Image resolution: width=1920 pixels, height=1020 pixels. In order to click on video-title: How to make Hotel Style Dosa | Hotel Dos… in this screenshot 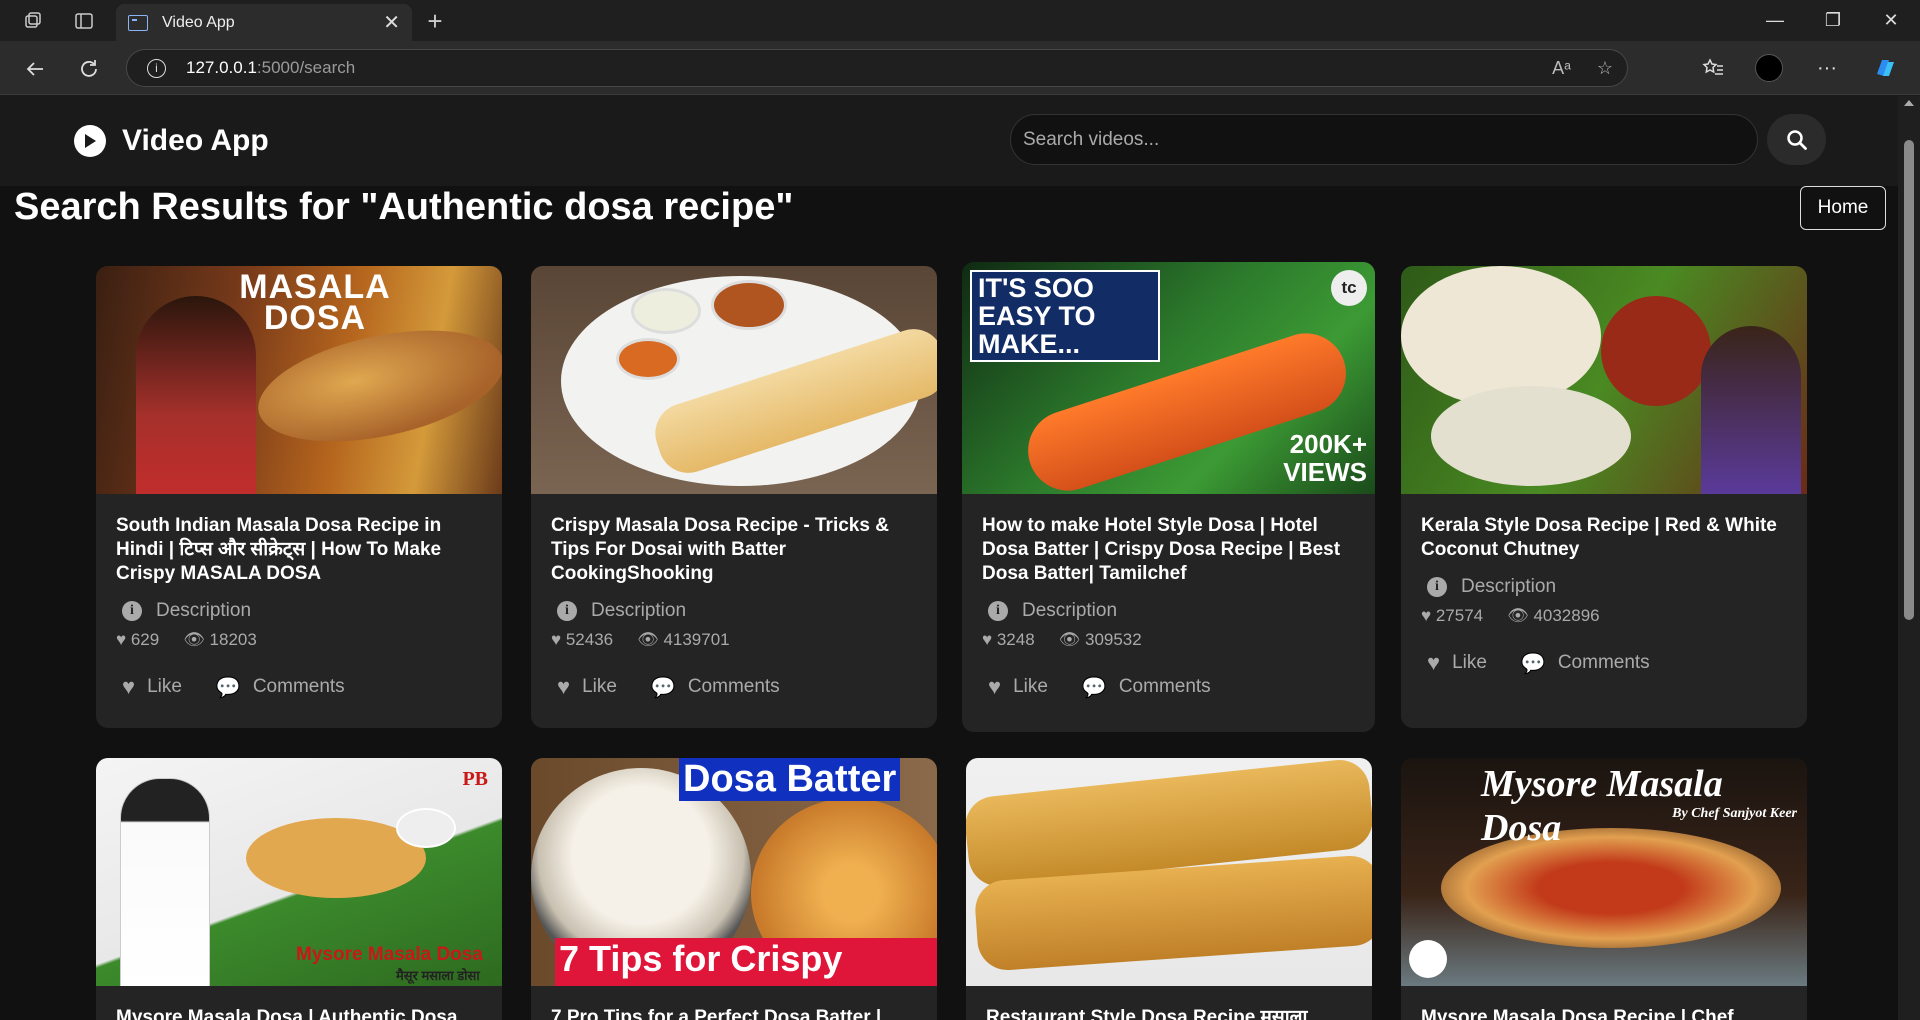, I will do `click(1169, 550)`.